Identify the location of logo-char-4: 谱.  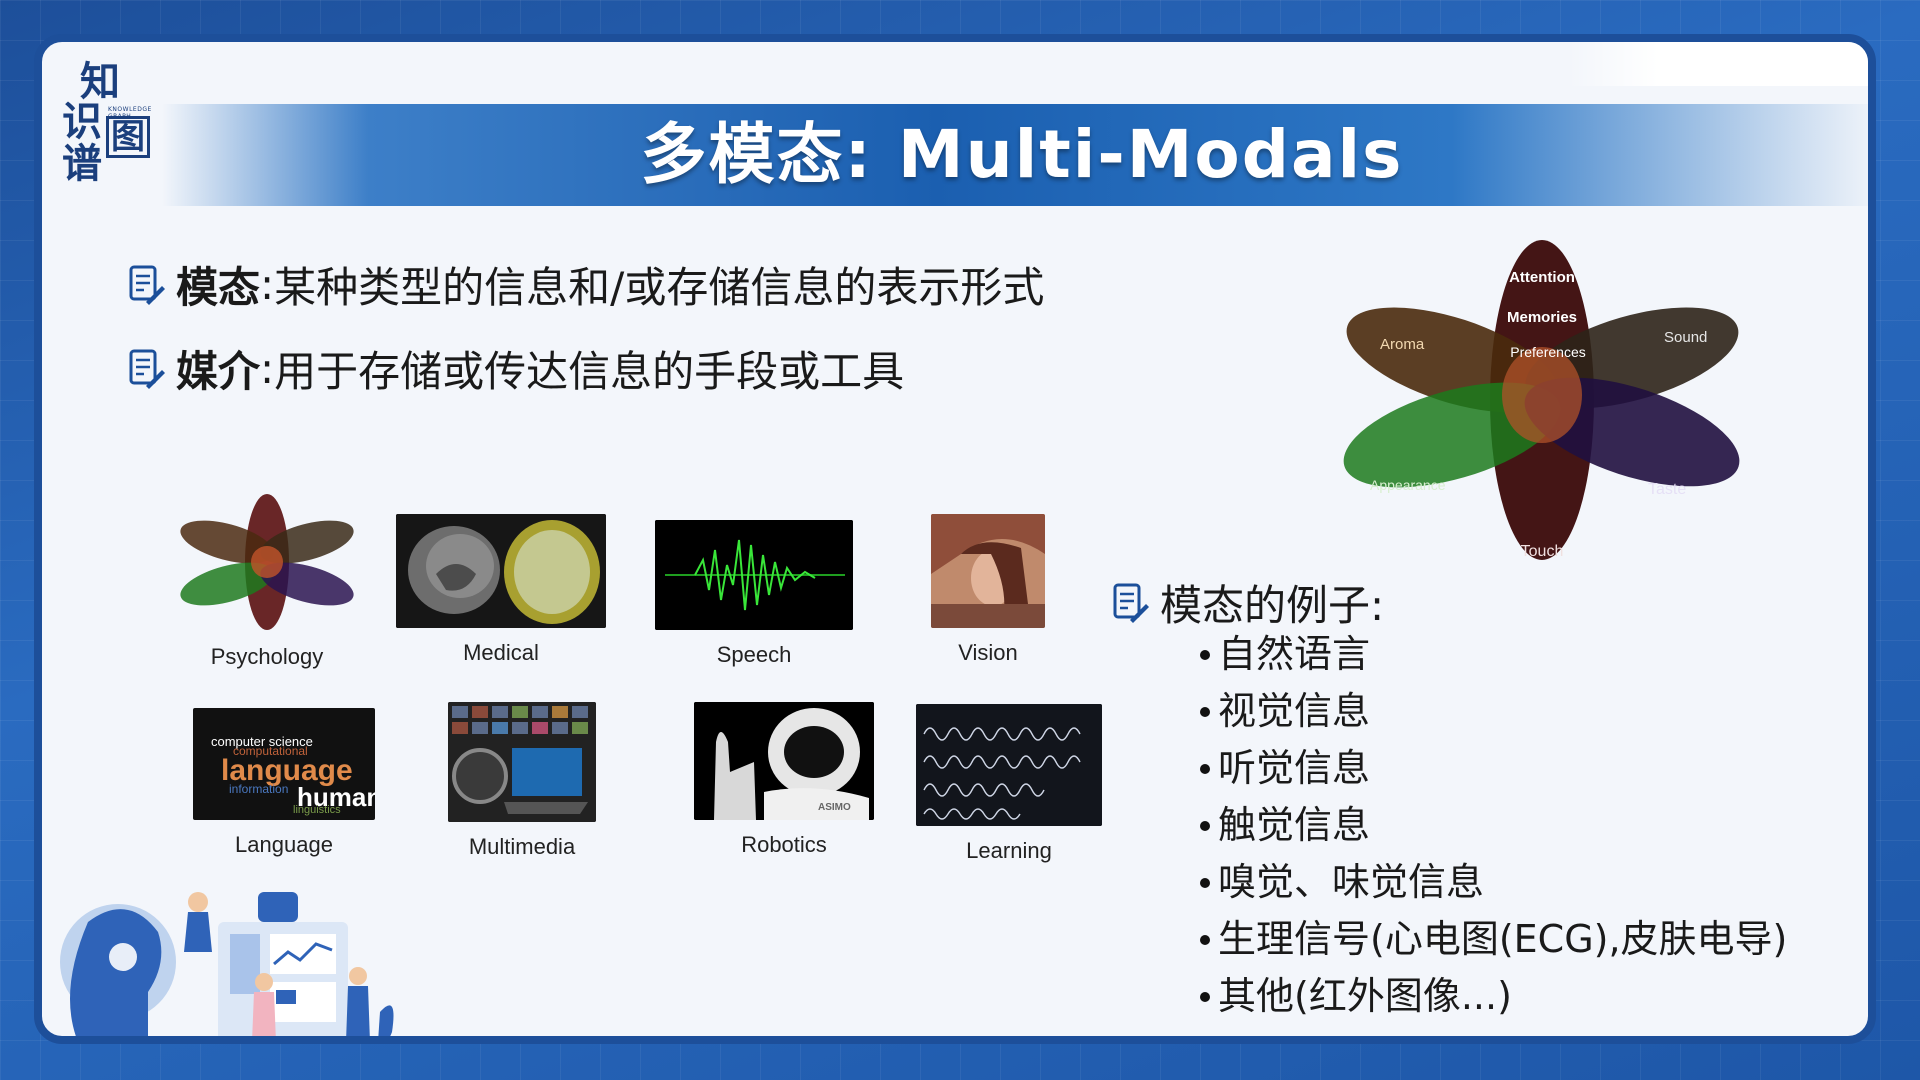
(82, 164).